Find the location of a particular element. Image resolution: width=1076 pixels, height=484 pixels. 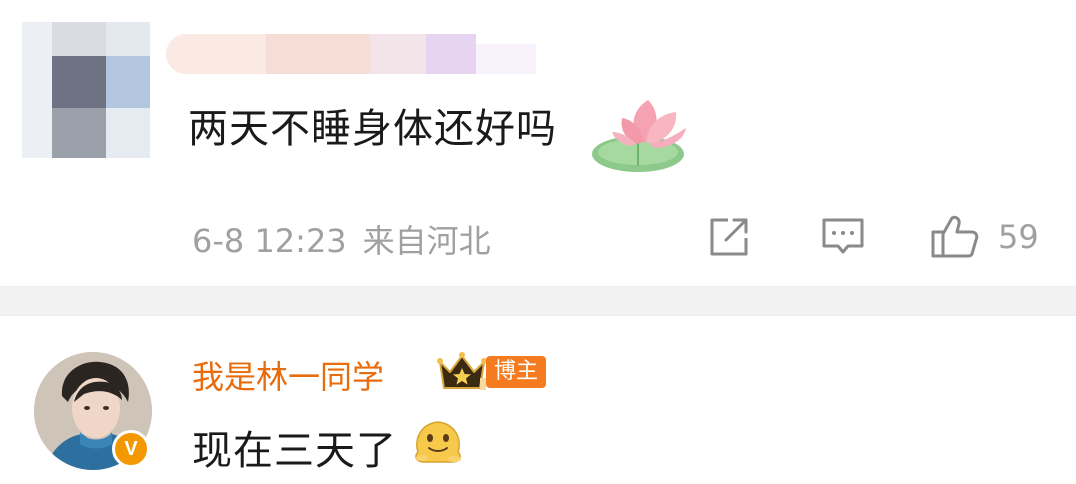

comment-text: 两天不睡身体还好吗 is located at coordinates (372, 129).